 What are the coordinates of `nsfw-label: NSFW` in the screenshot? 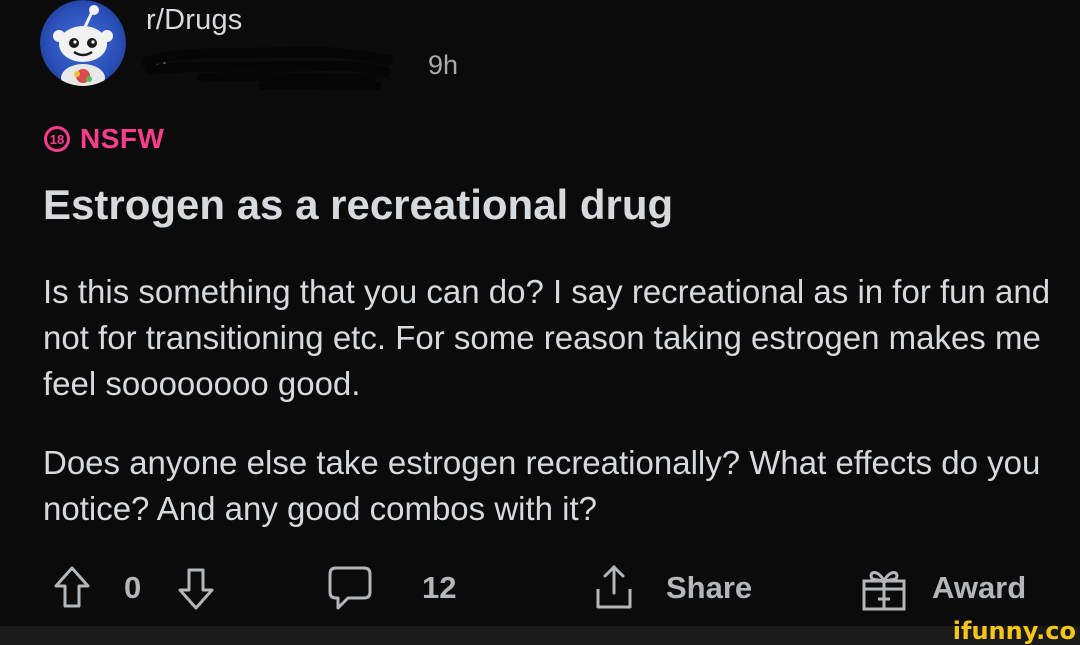 It's located at (122, 138).